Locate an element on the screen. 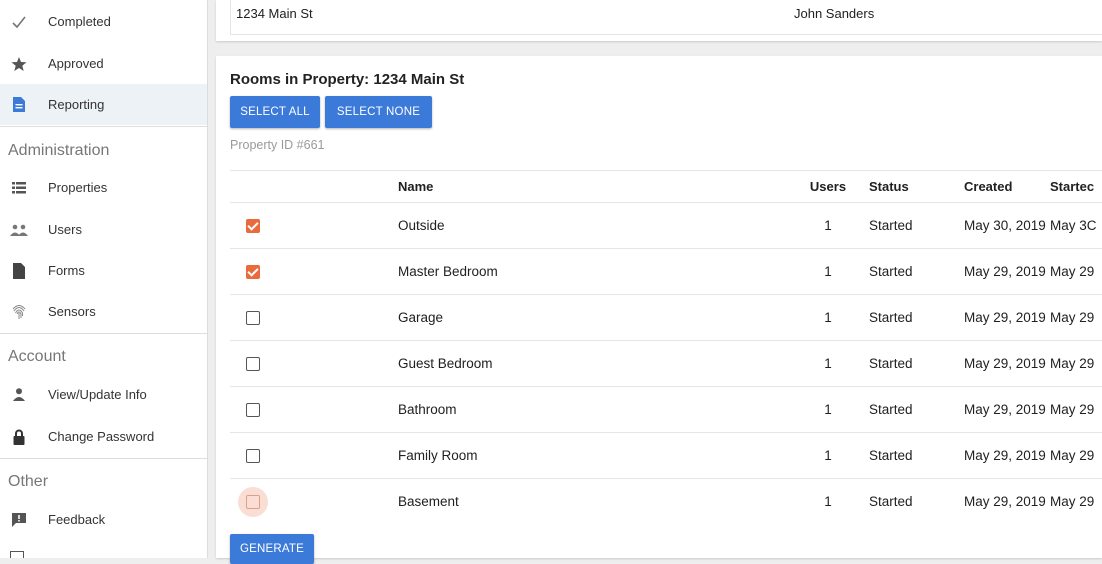 The image size is (1102, 564). table-row: Basement 1 Started May 29, 2019 May 29 is located at coordinates (666, 501).